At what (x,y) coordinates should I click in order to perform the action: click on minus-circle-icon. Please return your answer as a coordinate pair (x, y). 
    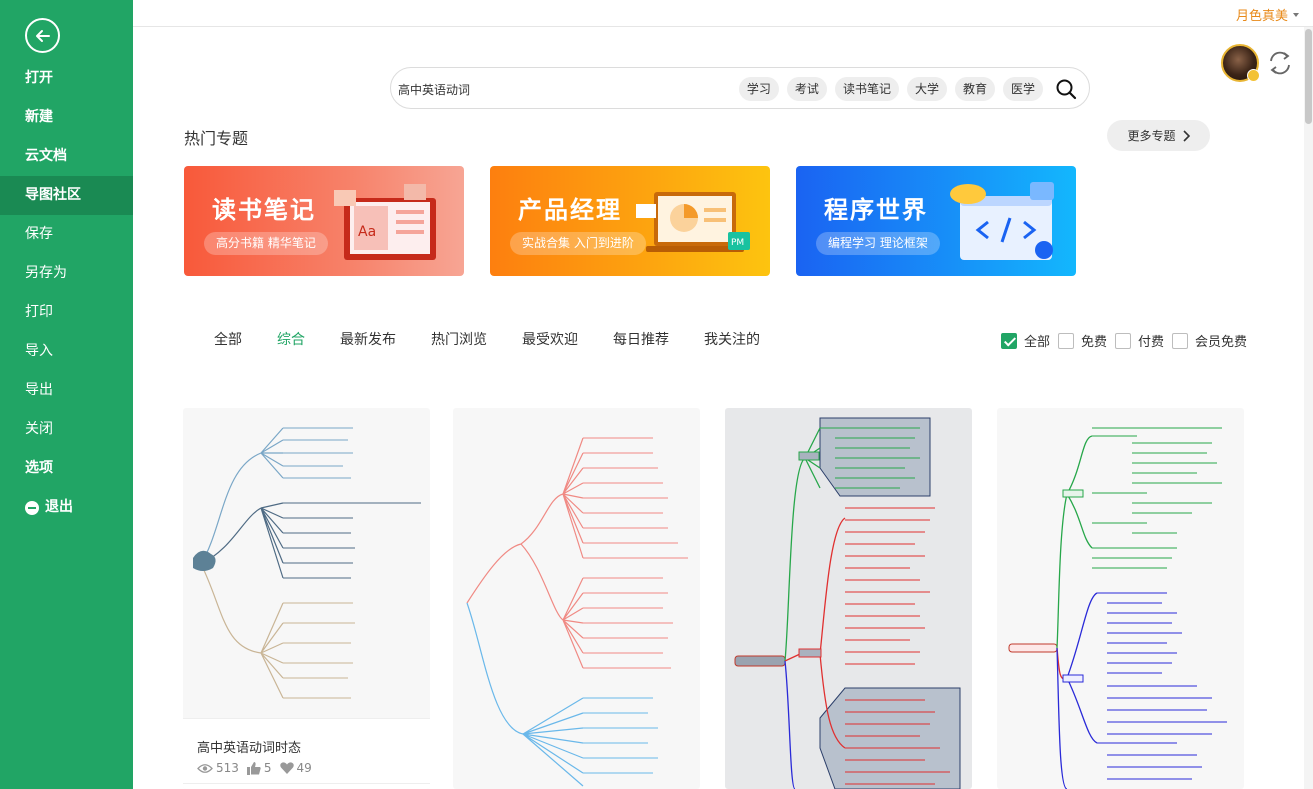
    Looking at the image, I should click on (32, 507).